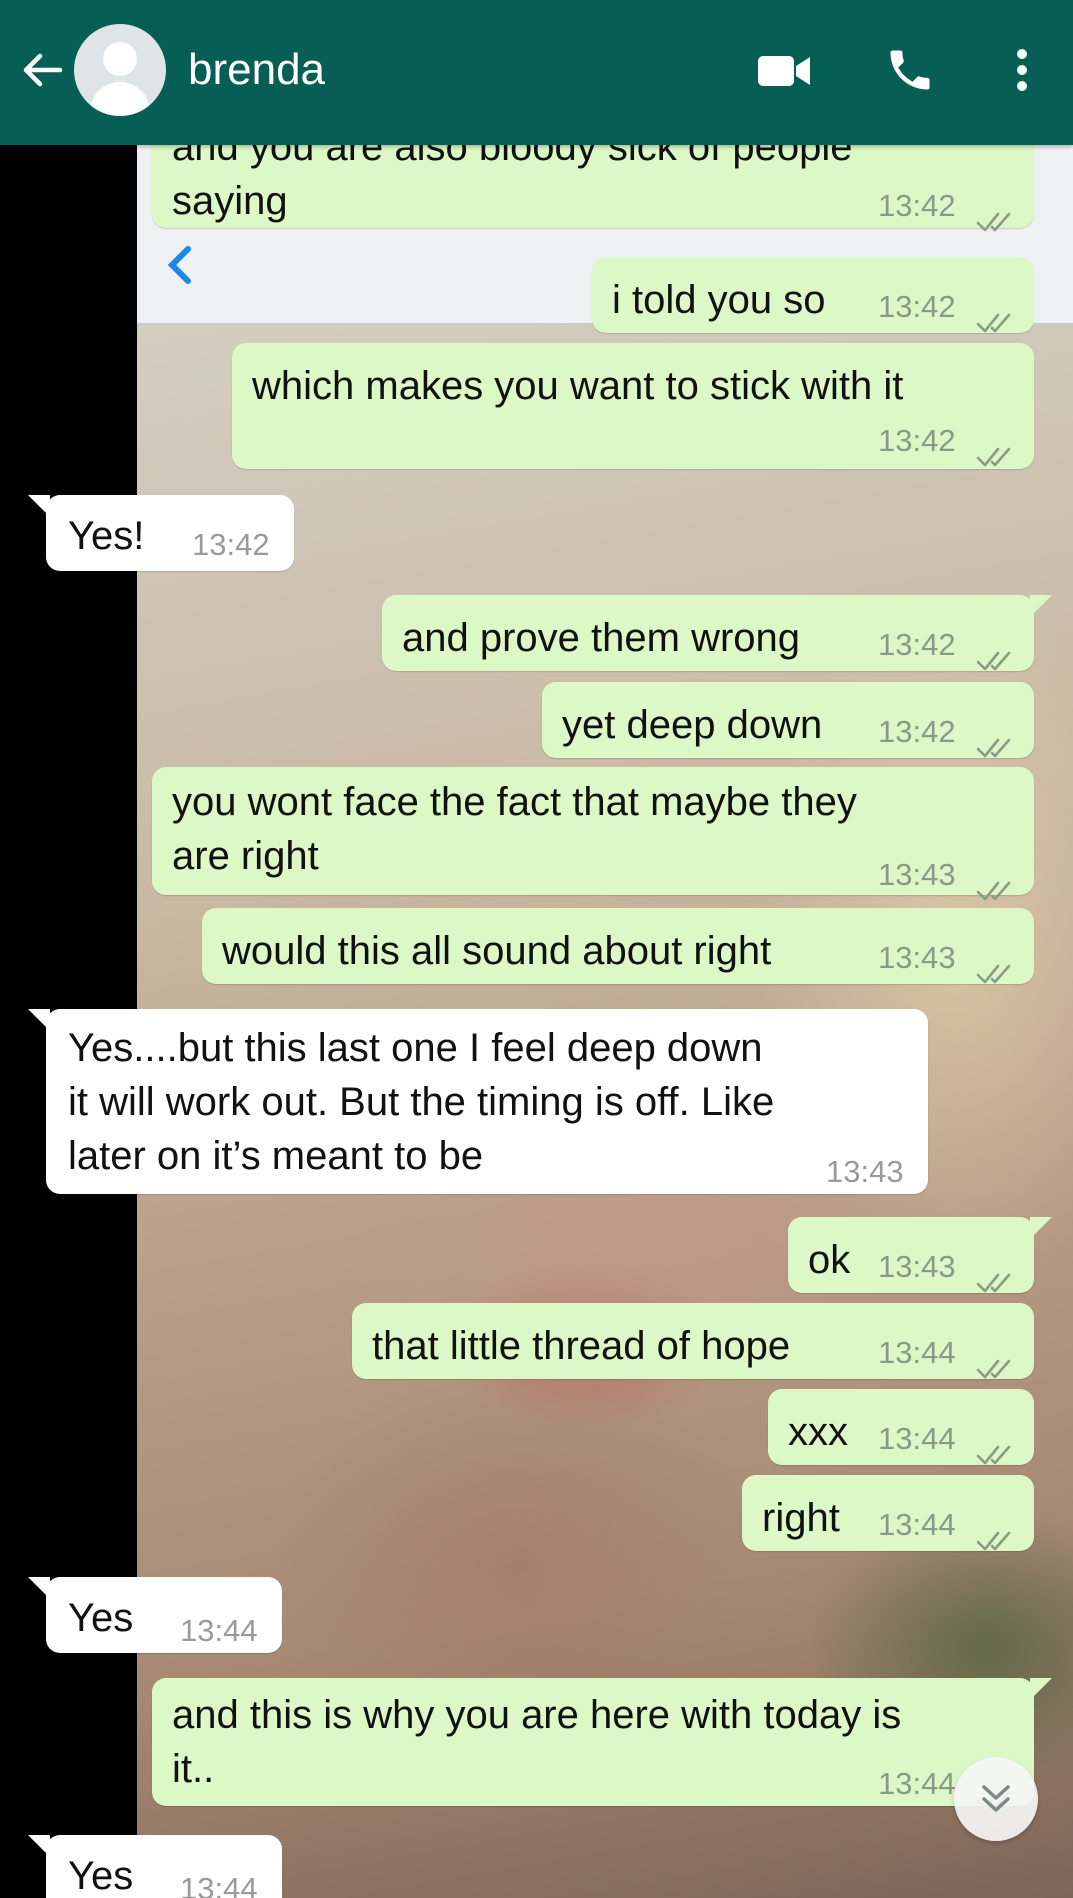 Image resolution: width=1073 pixels, height=1898 pixels. Describe the element at coordinates (829, 1260) in the screenshot. I see `message-text: ok` at that location.